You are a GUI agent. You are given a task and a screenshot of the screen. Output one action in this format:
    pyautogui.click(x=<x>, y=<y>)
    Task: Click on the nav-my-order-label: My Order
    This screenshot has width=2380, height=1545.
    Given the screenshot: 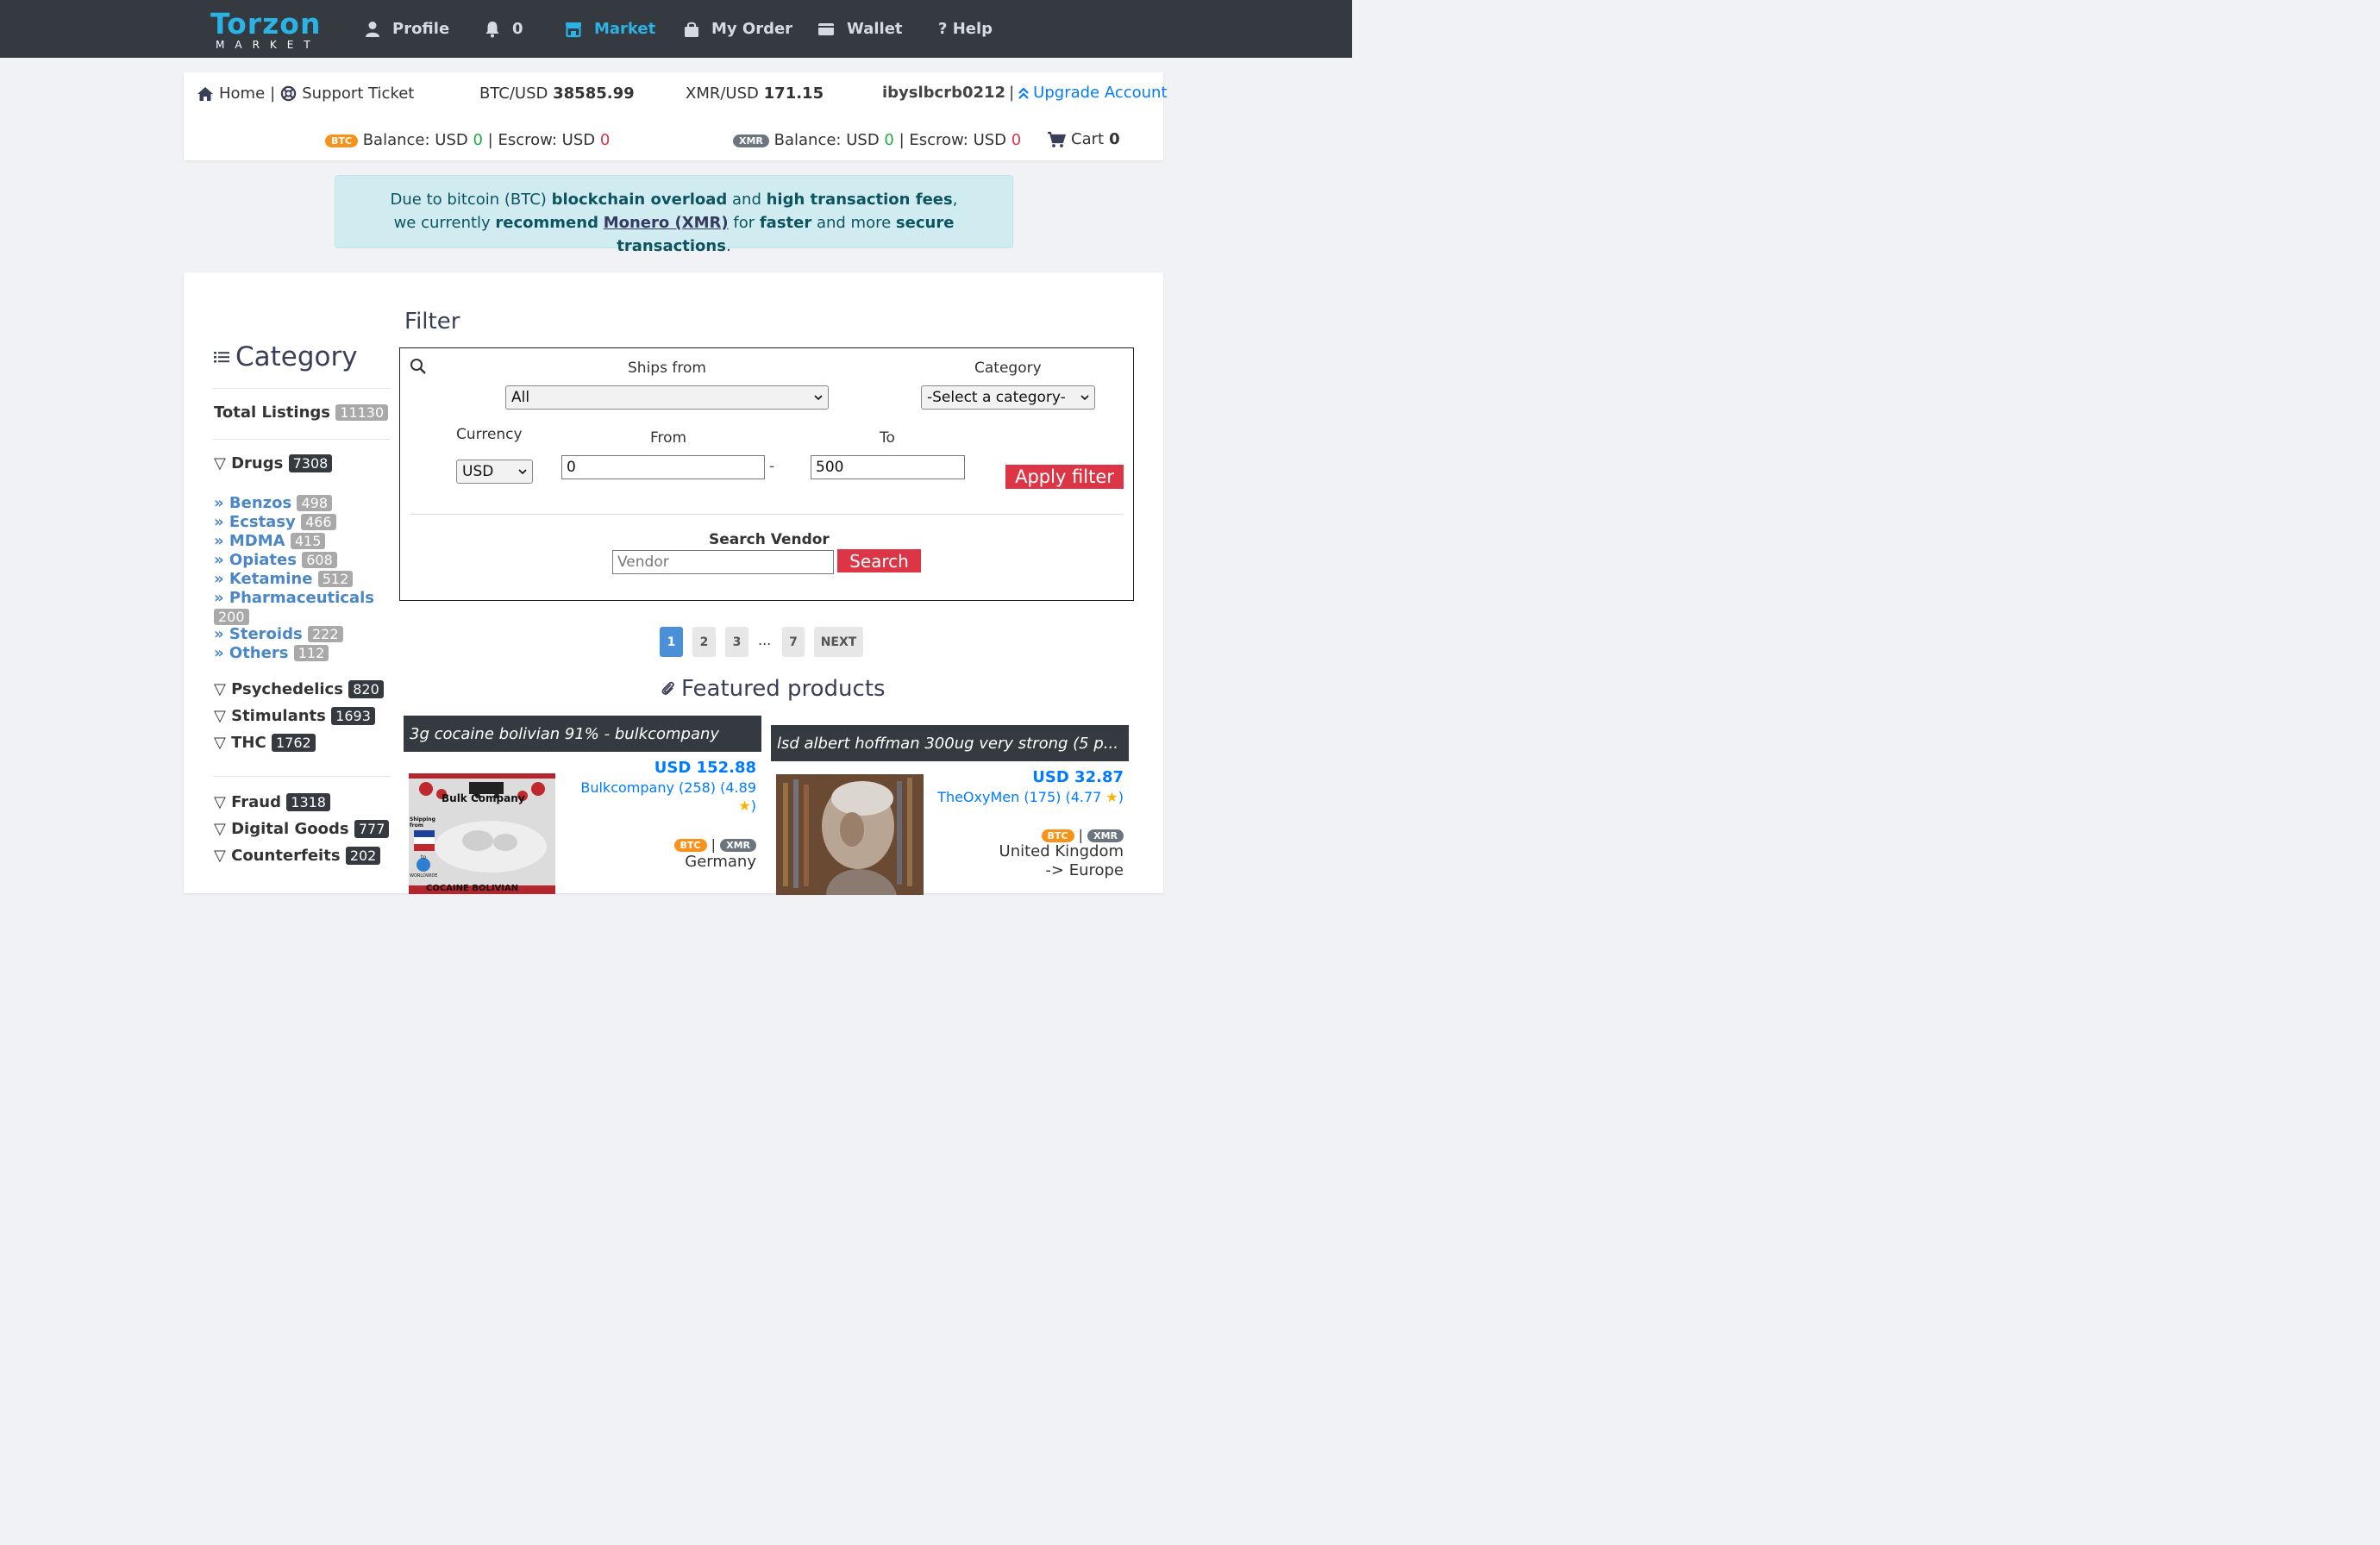 What is the action you would take?
    pyautogui.click(x=752, y=29)
    